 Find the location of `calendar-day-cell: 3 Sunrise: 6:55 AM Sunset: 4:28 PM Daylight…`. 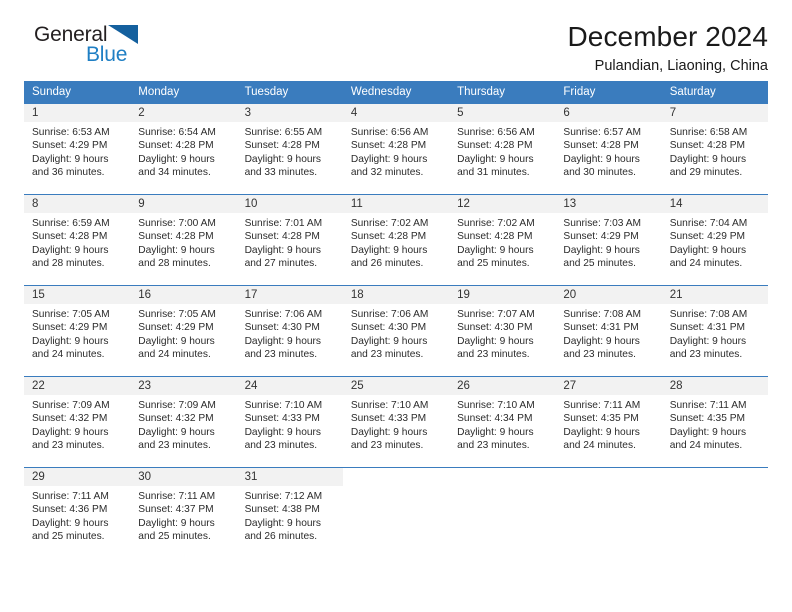

calendar-day-cell: 3 Sunrise: 6:55 AM Sunset: 4:28 PM Daylight… is located at coordinates (289, 149).